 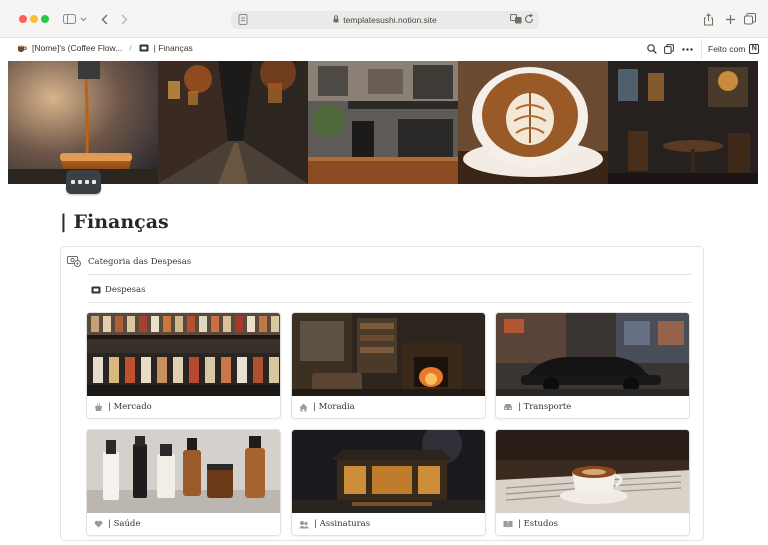 What do you see at coordinates (304, 524) in the screenshot?
I see `subscription-icon` at bounding box center [304, 524].